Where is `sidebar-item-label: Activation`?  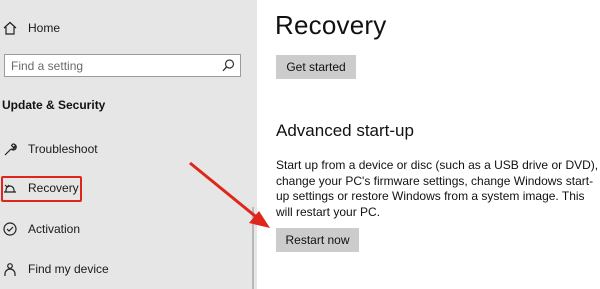 sidebar-item-label: Activation is located at coordinates (54, 229).